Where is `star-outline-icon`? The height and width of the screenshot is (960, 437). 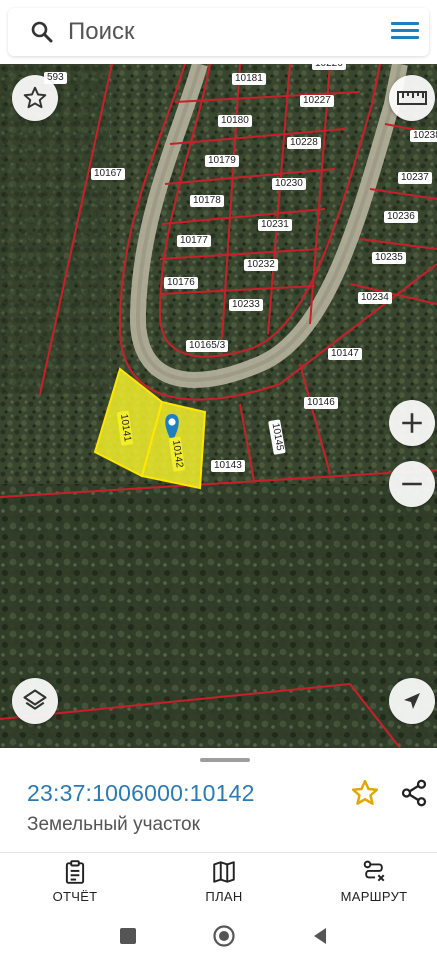 star-outline-icon is located at coordinates (35, 97).